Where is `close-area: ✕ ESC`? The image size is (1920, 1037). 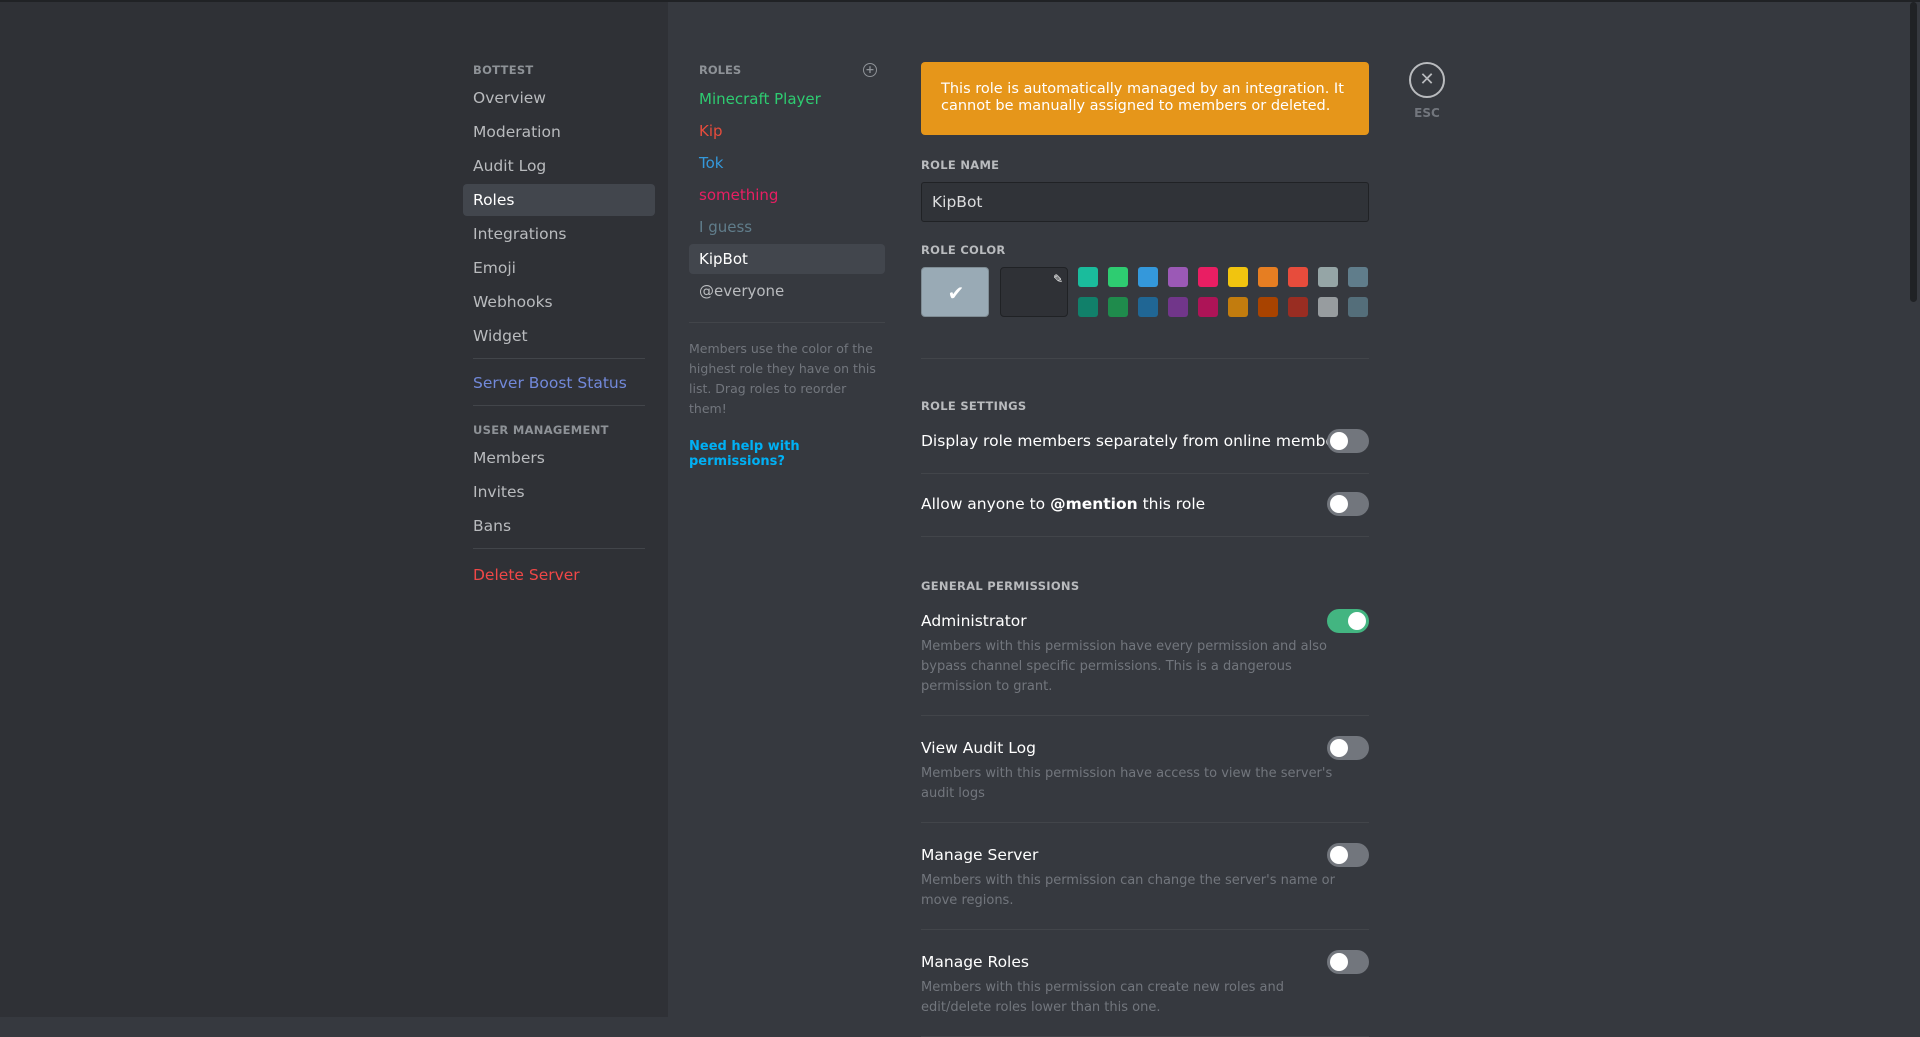
close-area: ✕ ESC is located at coordinates (1427, 91).